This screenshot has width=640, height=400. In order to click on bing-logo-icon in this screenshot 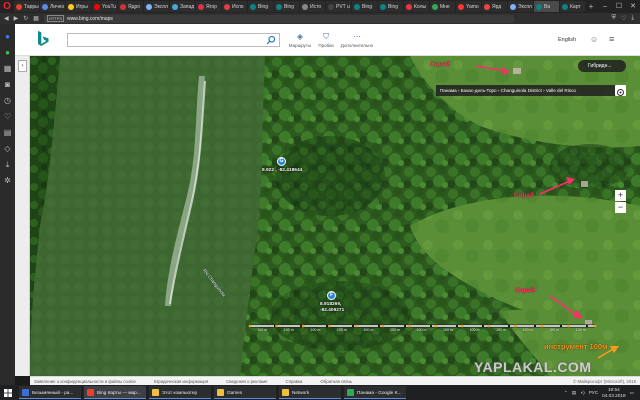, I will do `click(43, 40)`.